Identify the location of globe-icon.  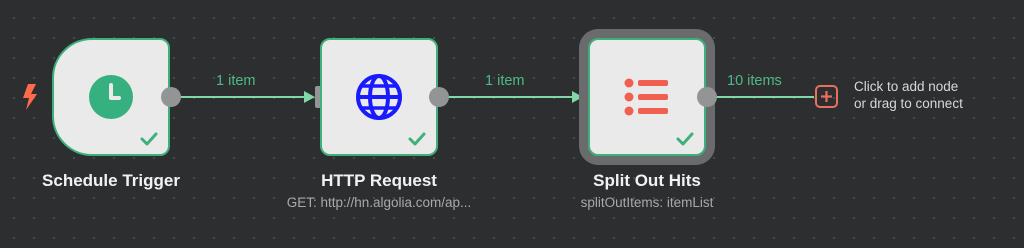
(379, 97).